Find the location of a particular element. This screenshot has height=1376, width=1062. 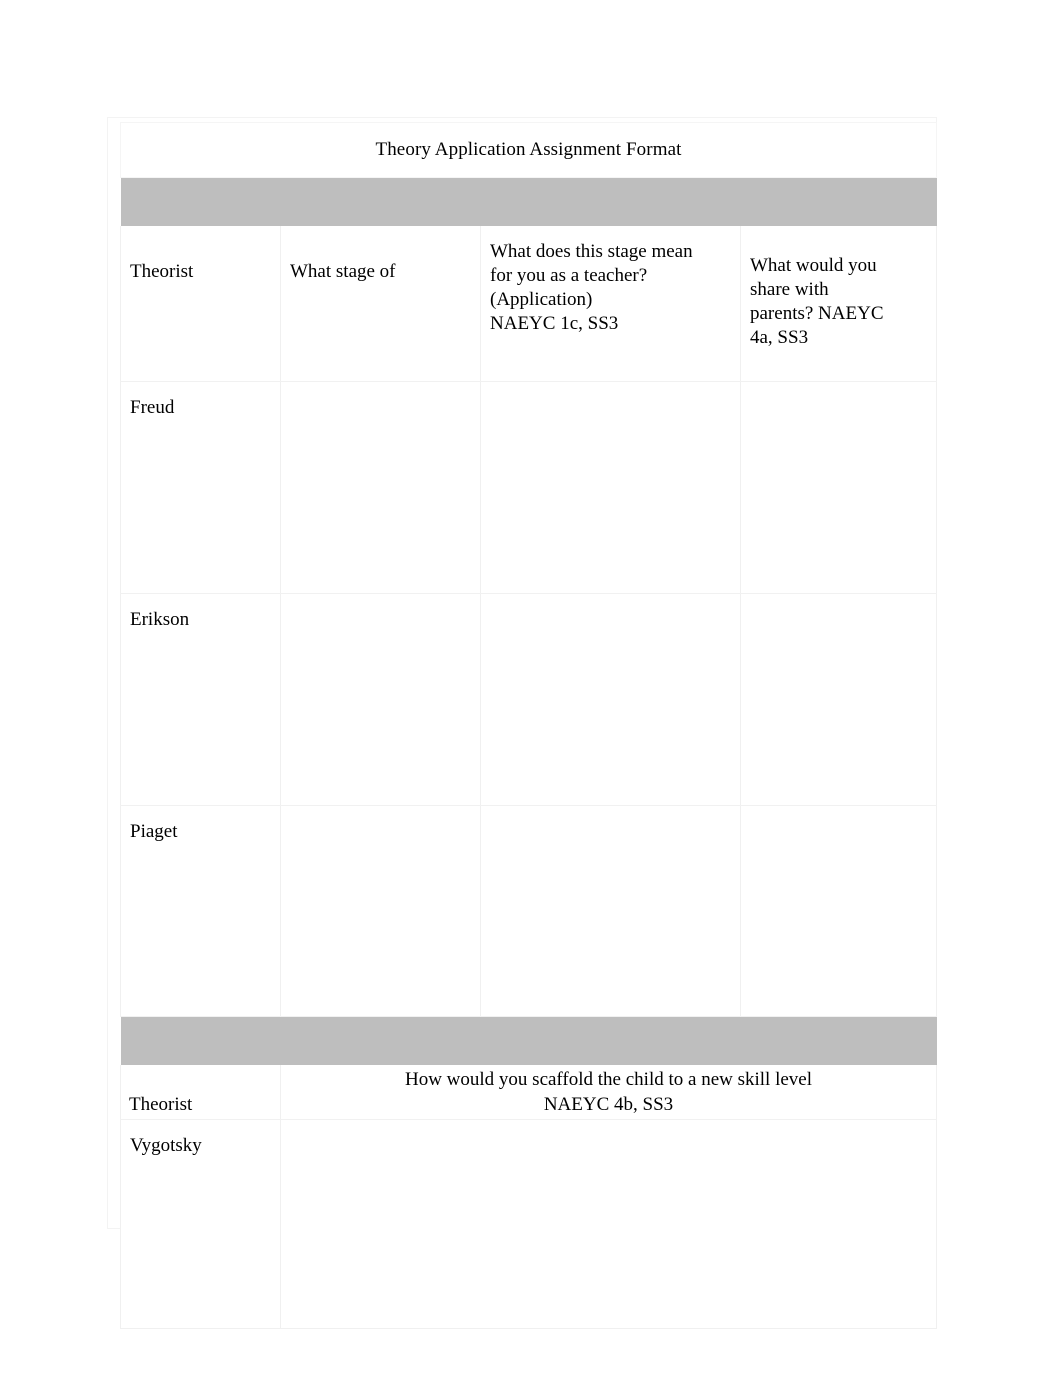

section2-gray-band is located at coordinates (528, 1040).